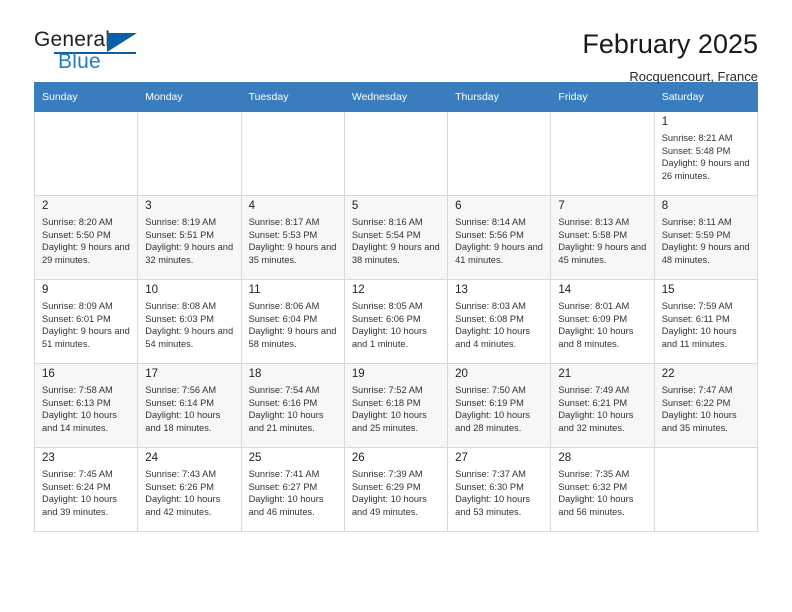  I want to click on sunset-text: Sunset: 6:09 PM, so click(593, 318).